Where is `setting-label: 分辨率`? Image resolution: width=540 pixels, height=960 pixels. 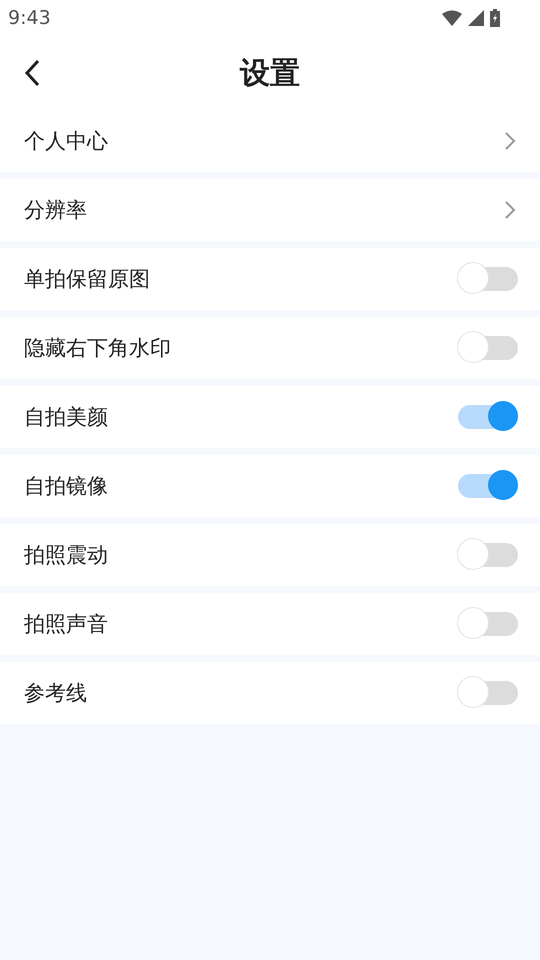 setting-label: 分辨率 is located at coordinates (55, 210).